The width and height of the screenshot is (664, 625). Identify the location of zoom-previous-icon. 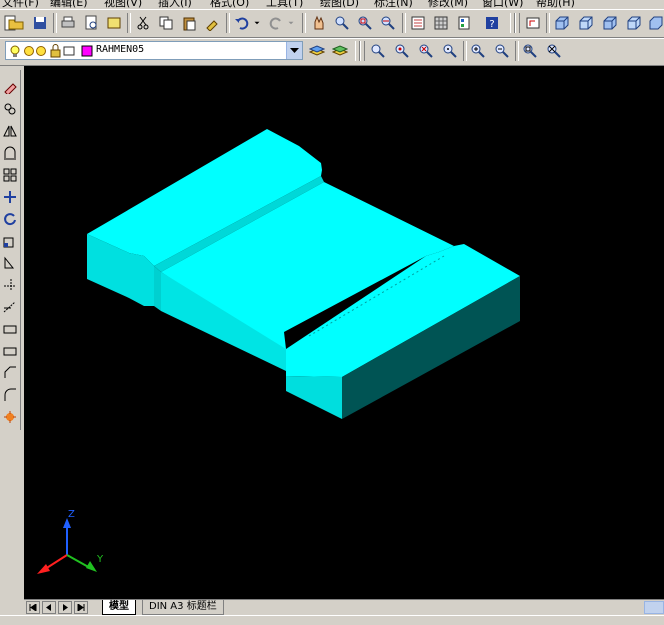
(388, 23).